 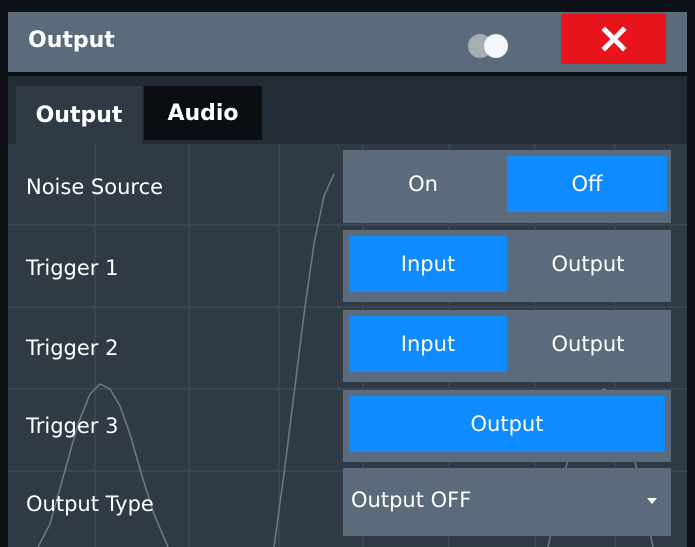 I want to click on trigger1-selector: Input Output, so click(x=507, y=266).